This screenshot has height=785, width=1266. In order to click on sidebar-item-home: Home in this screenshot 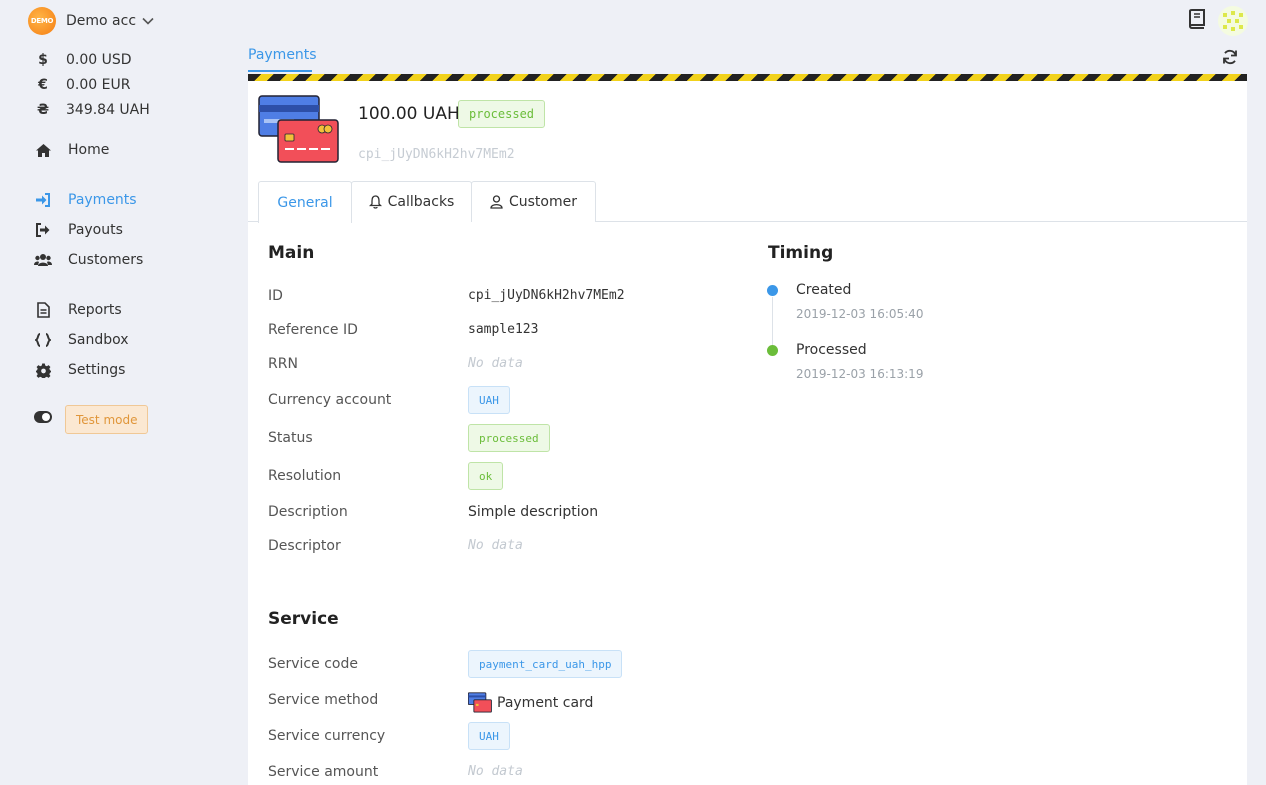, I will do `click(71, 150)`.